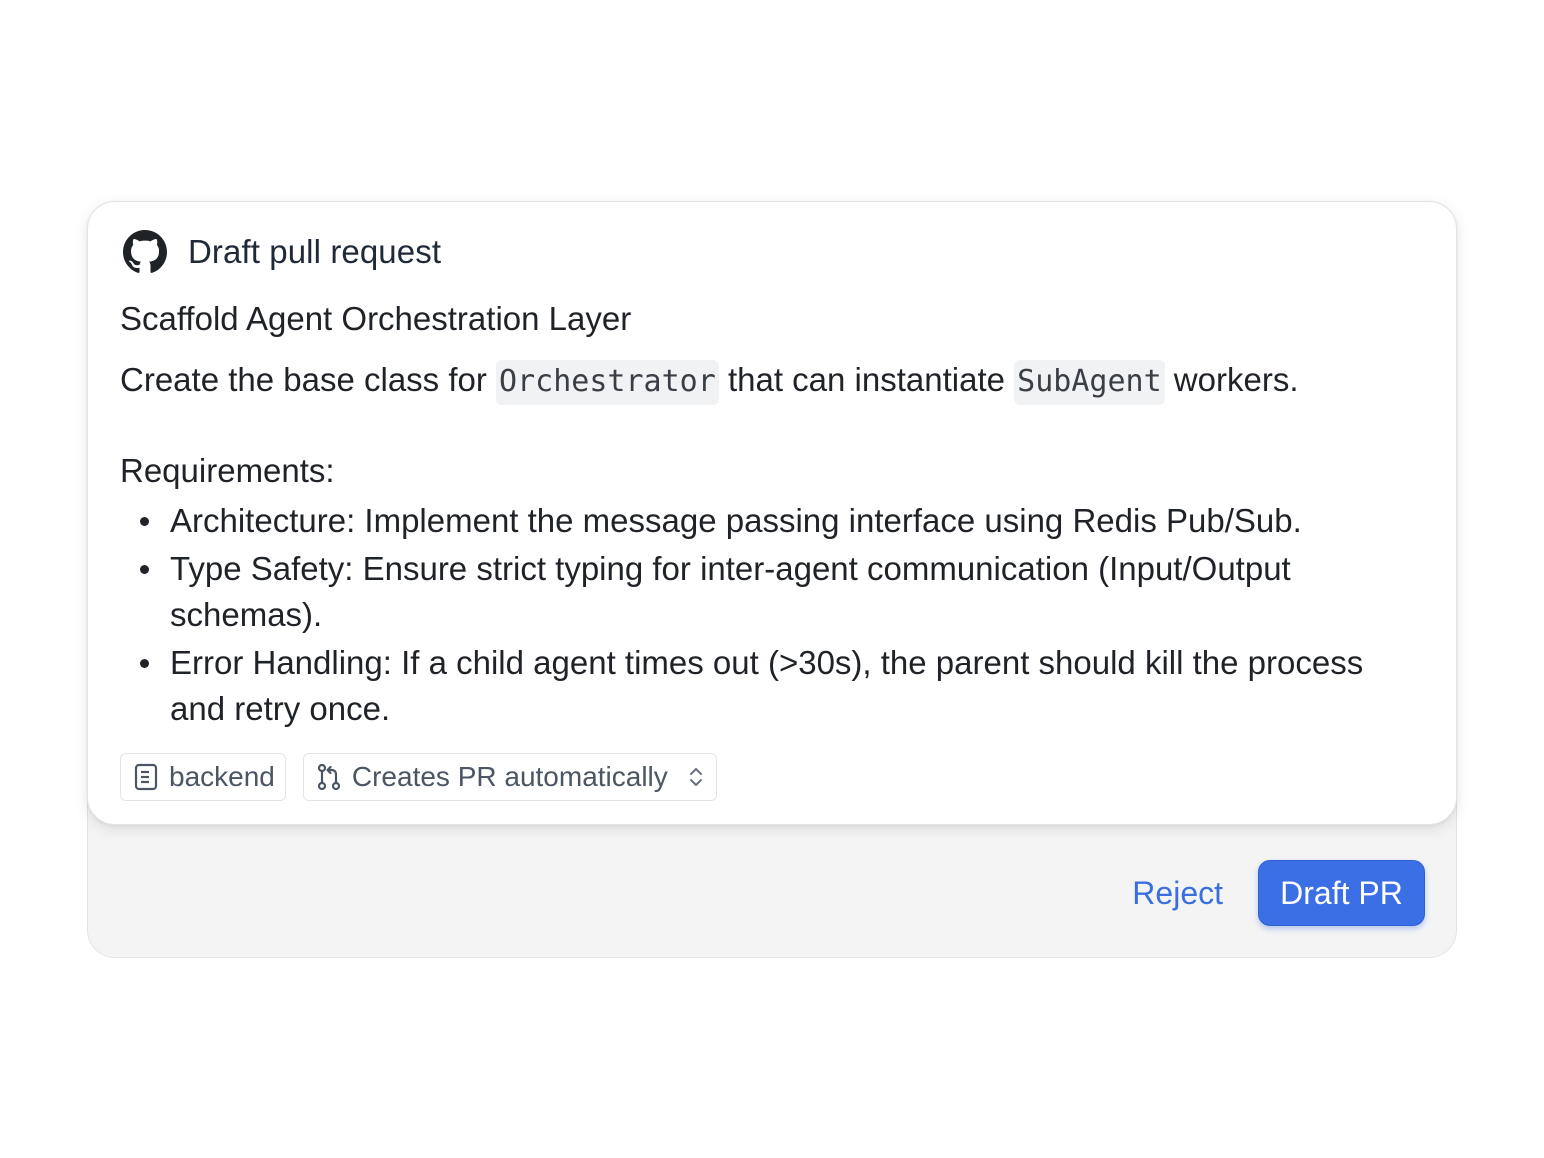 This screenshot has height=1158, width=1544. What do you see at coordinates (866, 379) in the screenshot?
I see `description-text: that can instantiate` at bounding box center [866, 379].